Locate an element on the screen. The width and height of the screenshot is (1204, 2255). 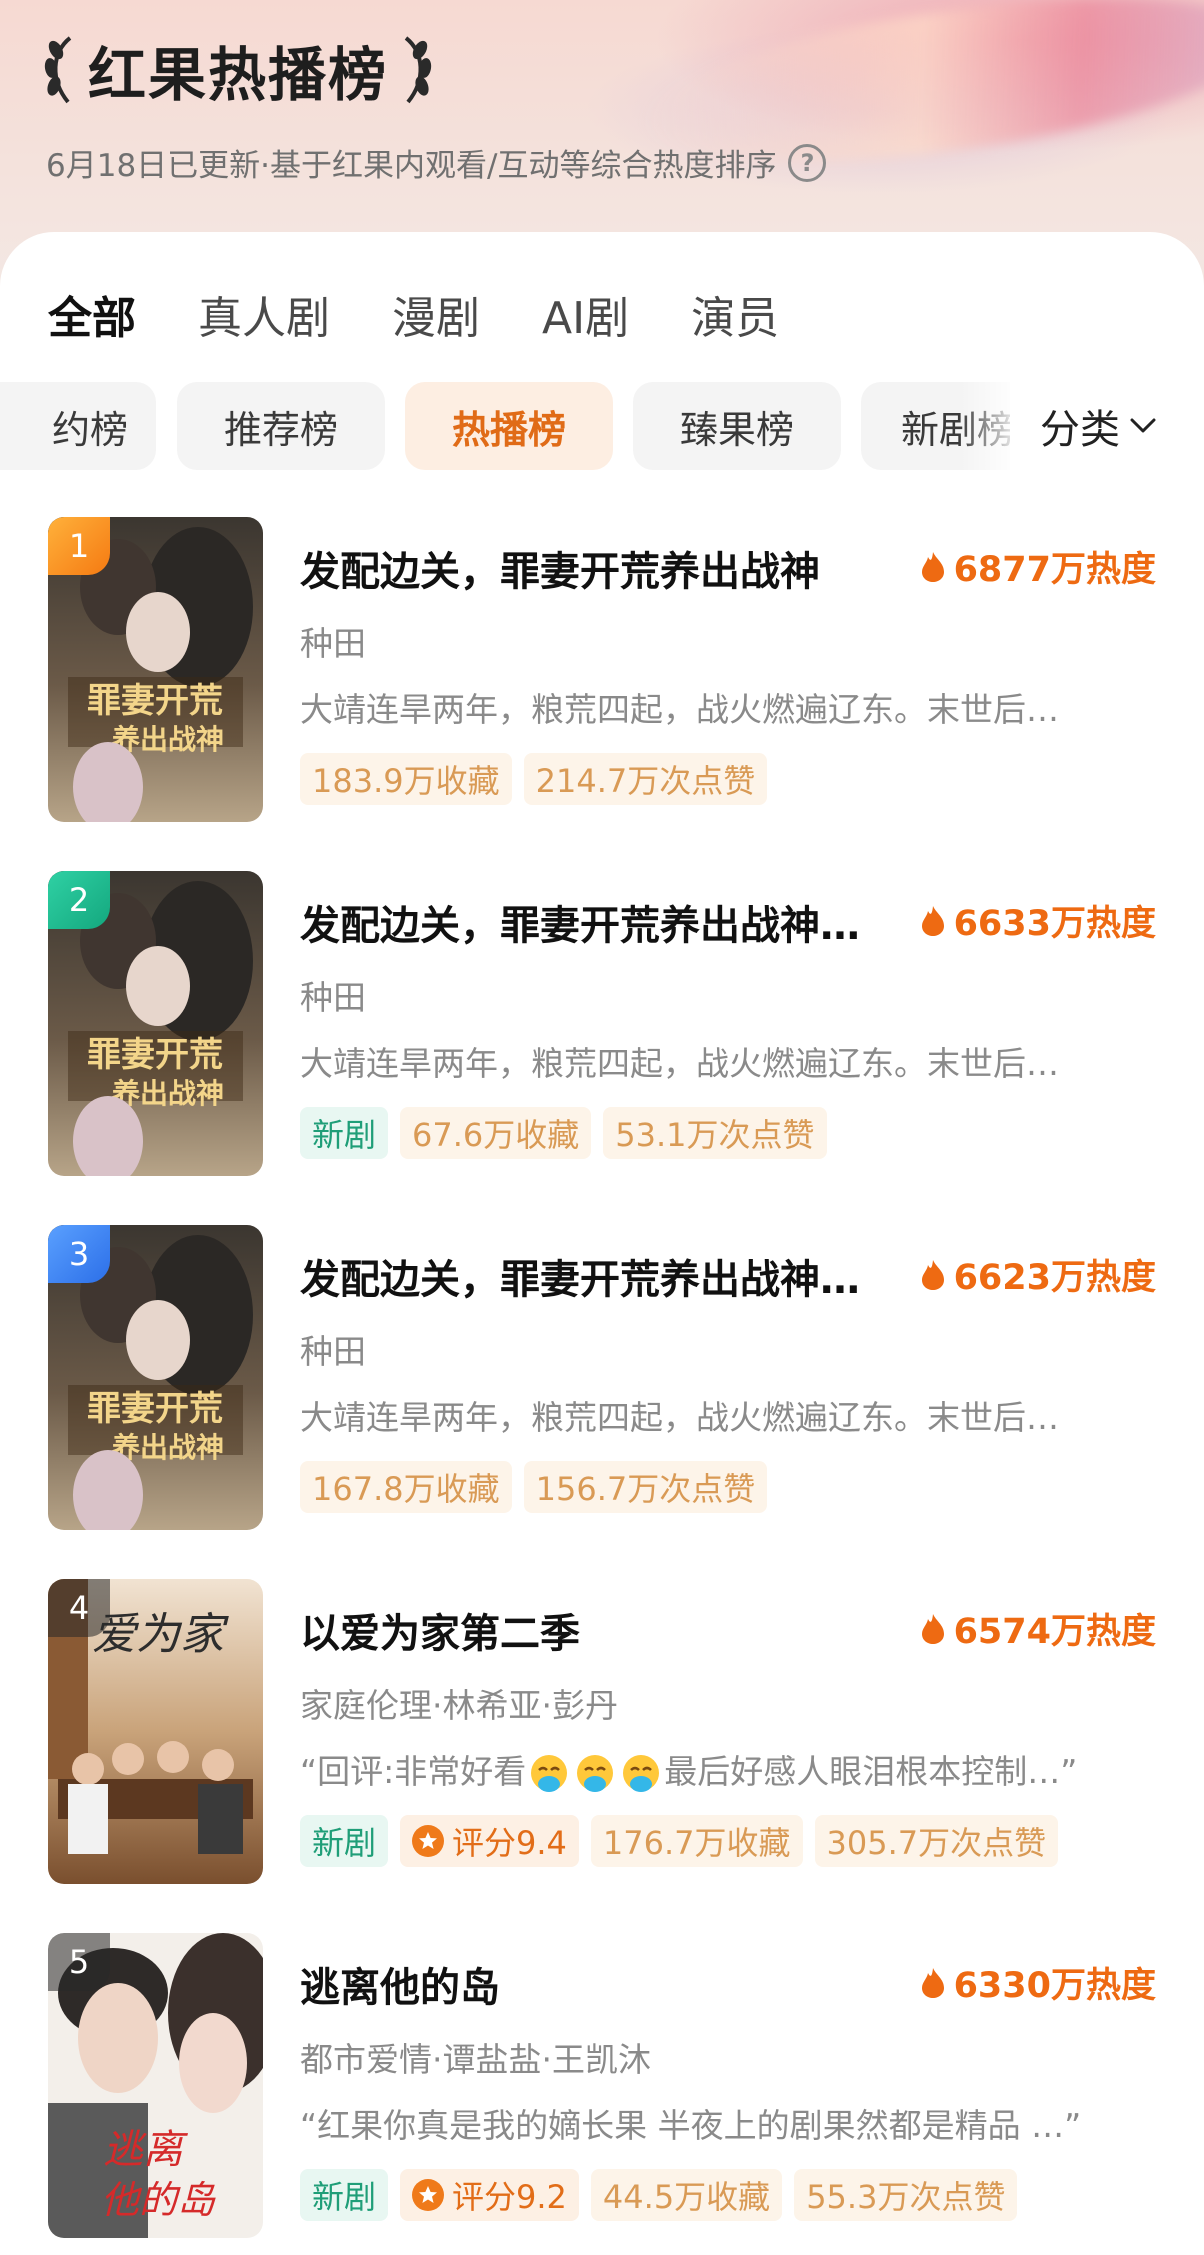
heat-value: 6877万热度 is located at coordinates (1038, 566).